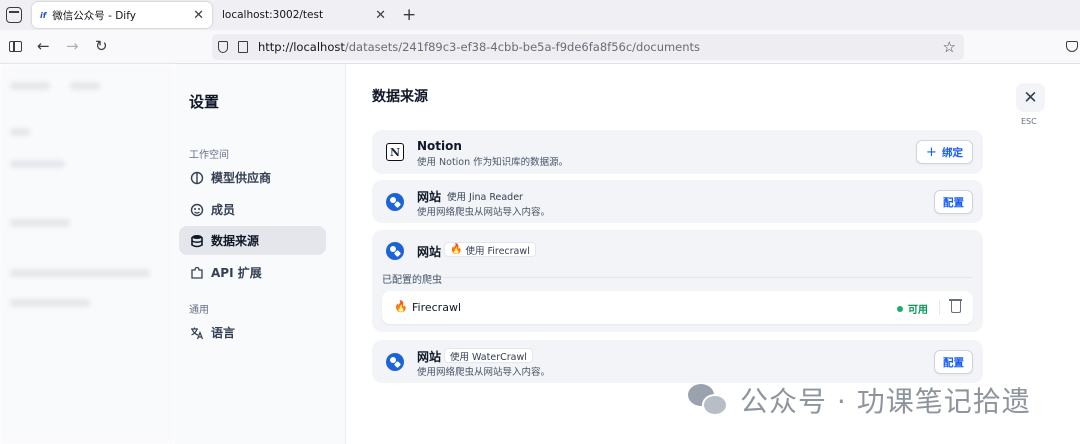  I want to click on crawler-row-firecrawl: 🔥 Firecrawl 可用, so click(677, 307).